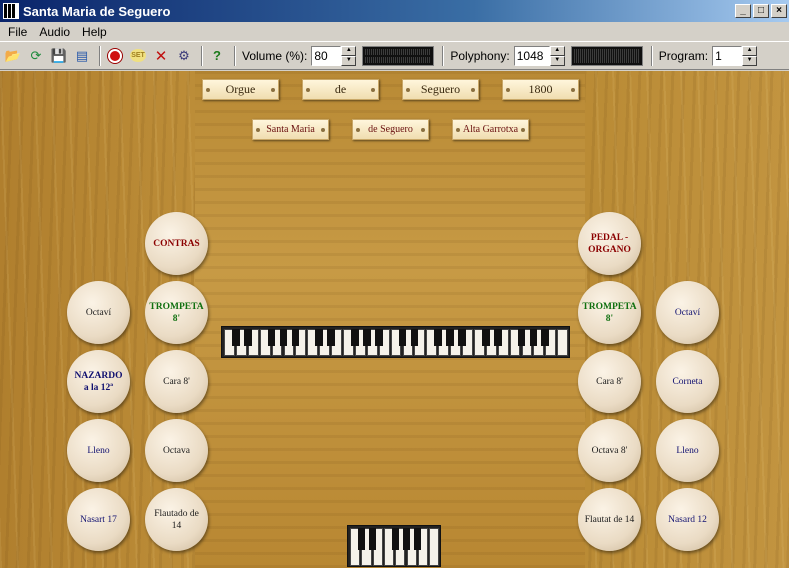 Image resolution: width=789 pixels, height=568 pixels. Describe the element at coordinates (98, 381) in the screenshot. I see `stop-nazardo: NAZARDO a la 12ª` at that location.